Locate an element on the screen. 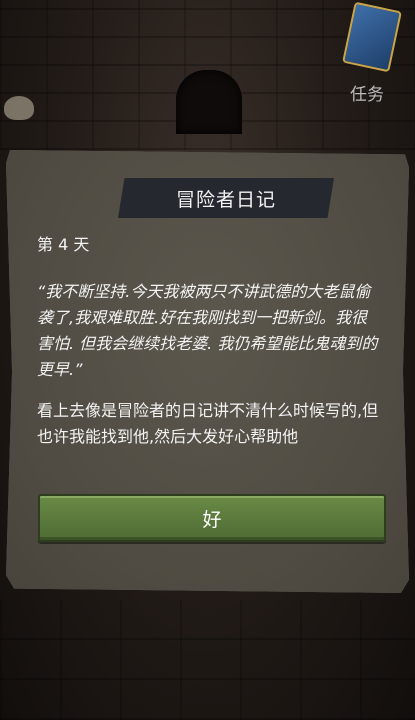 This screenshot has width=415, height=720. dialog-title: 冒险者日记 is located at coordinates (225, 199).